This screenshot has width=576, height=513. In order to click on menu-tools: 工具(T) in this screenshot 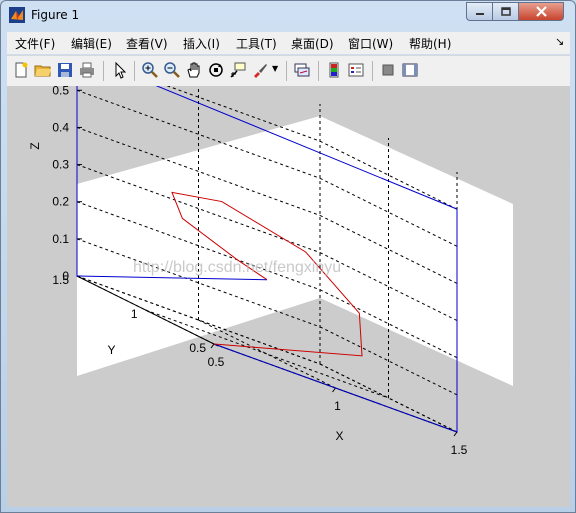, I will do `click(256, 43)`.